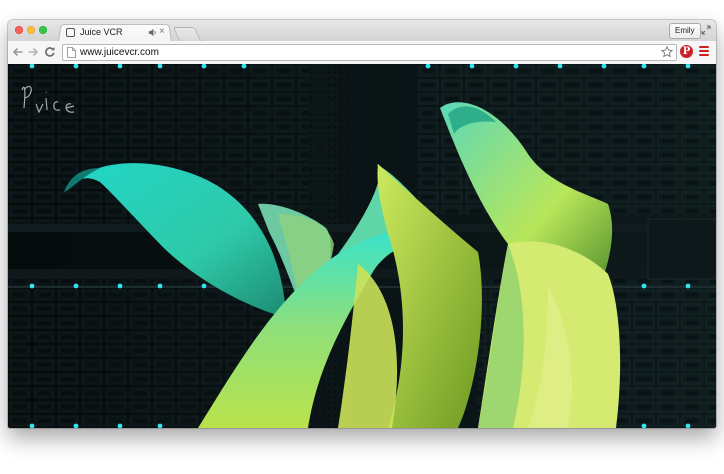 The image size is (724, 474). Describe the element at coordinates (31, 30) in the screenshot. I see `window-minimize-button` at that location.